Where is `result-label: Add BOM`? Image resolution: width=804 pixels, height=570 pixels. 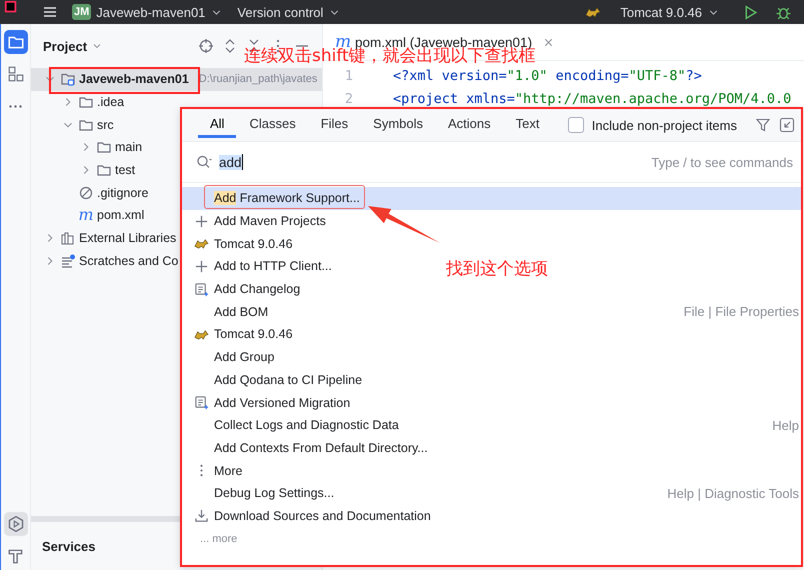
result-label: Add BOM is located at coordinates (241, 311).